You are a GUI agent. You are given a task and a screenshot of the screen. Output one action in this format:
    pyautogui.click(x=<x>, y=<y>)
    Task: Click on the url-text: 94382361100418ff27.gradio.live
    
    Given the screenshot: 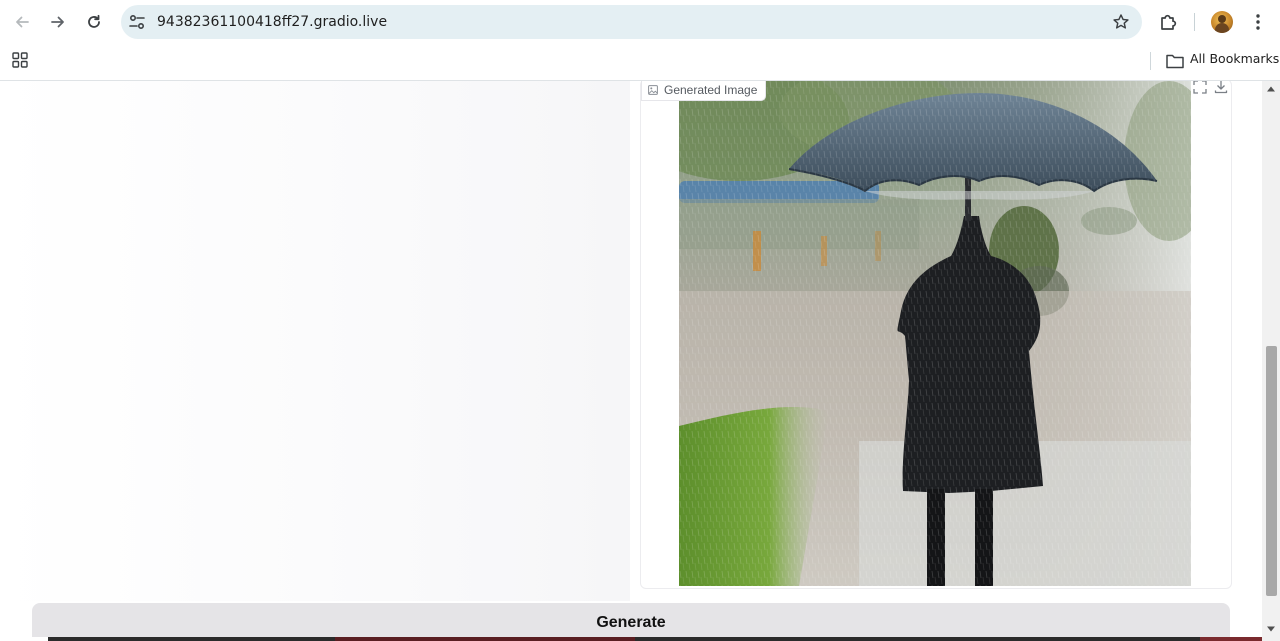 What is the action you would take?
    pyautogui.click(x=272, y=22)
    